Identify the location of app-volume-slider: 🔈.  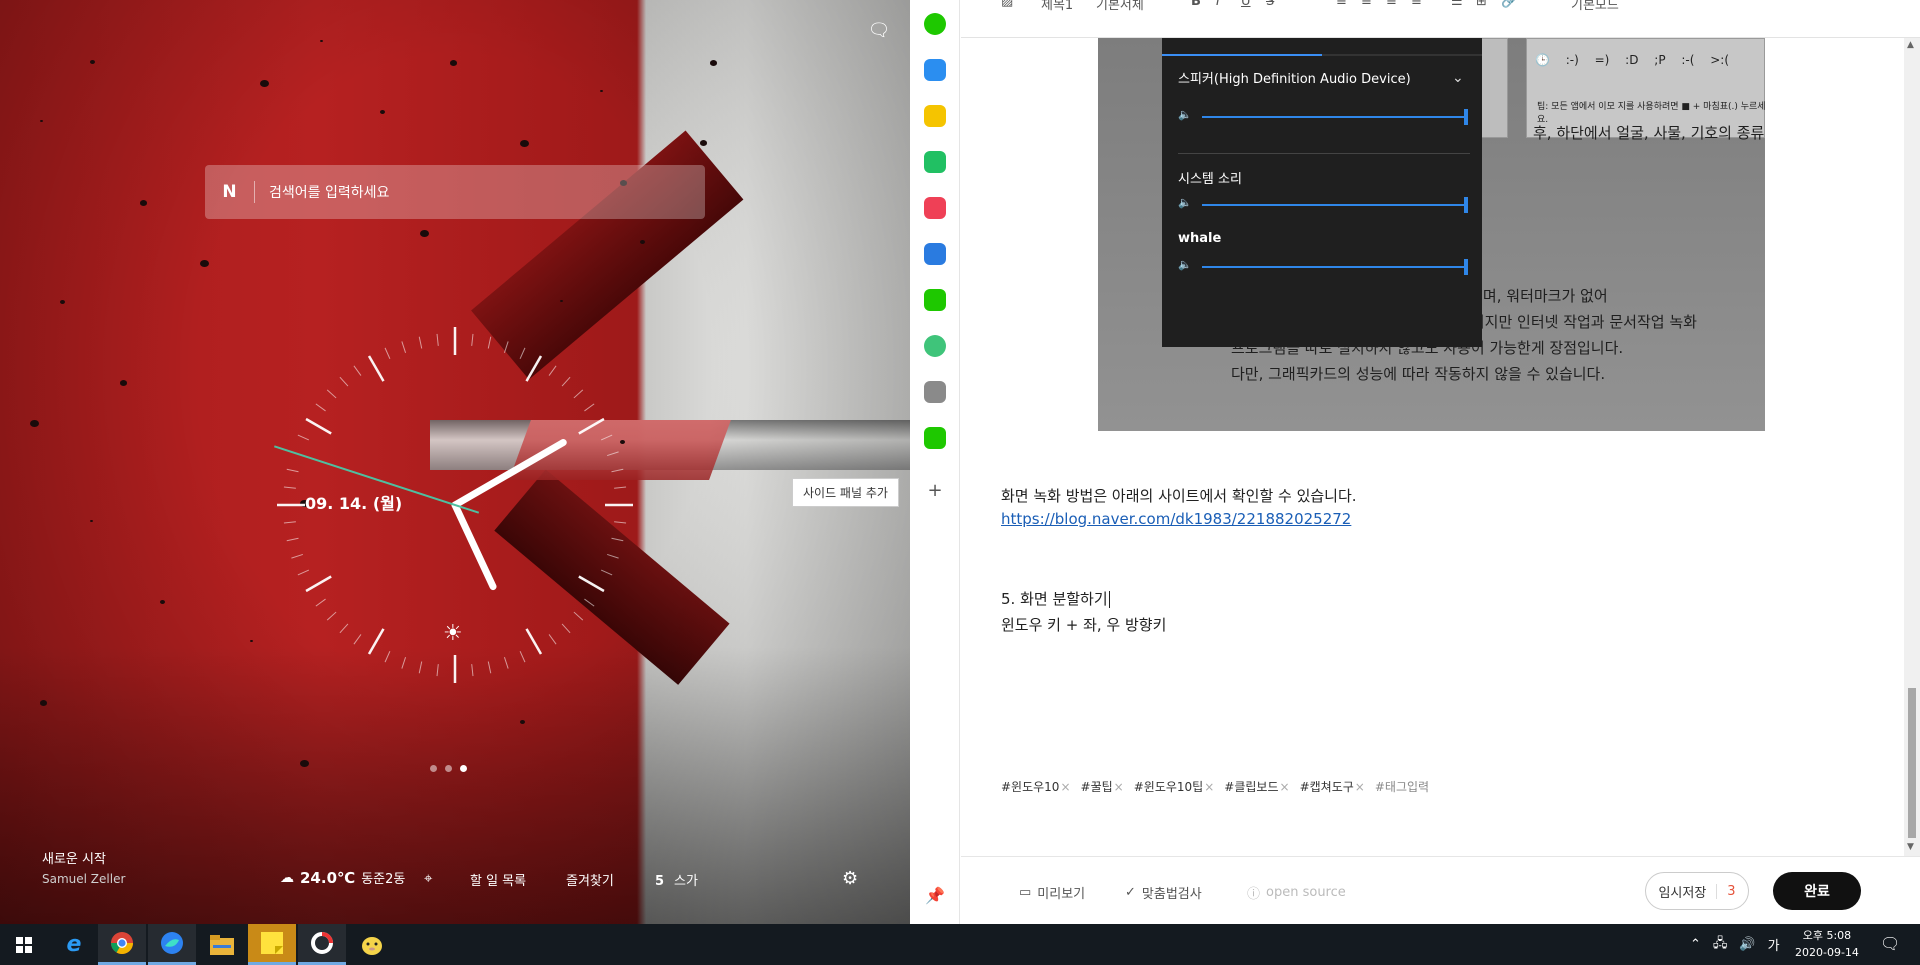
(1326, 266).